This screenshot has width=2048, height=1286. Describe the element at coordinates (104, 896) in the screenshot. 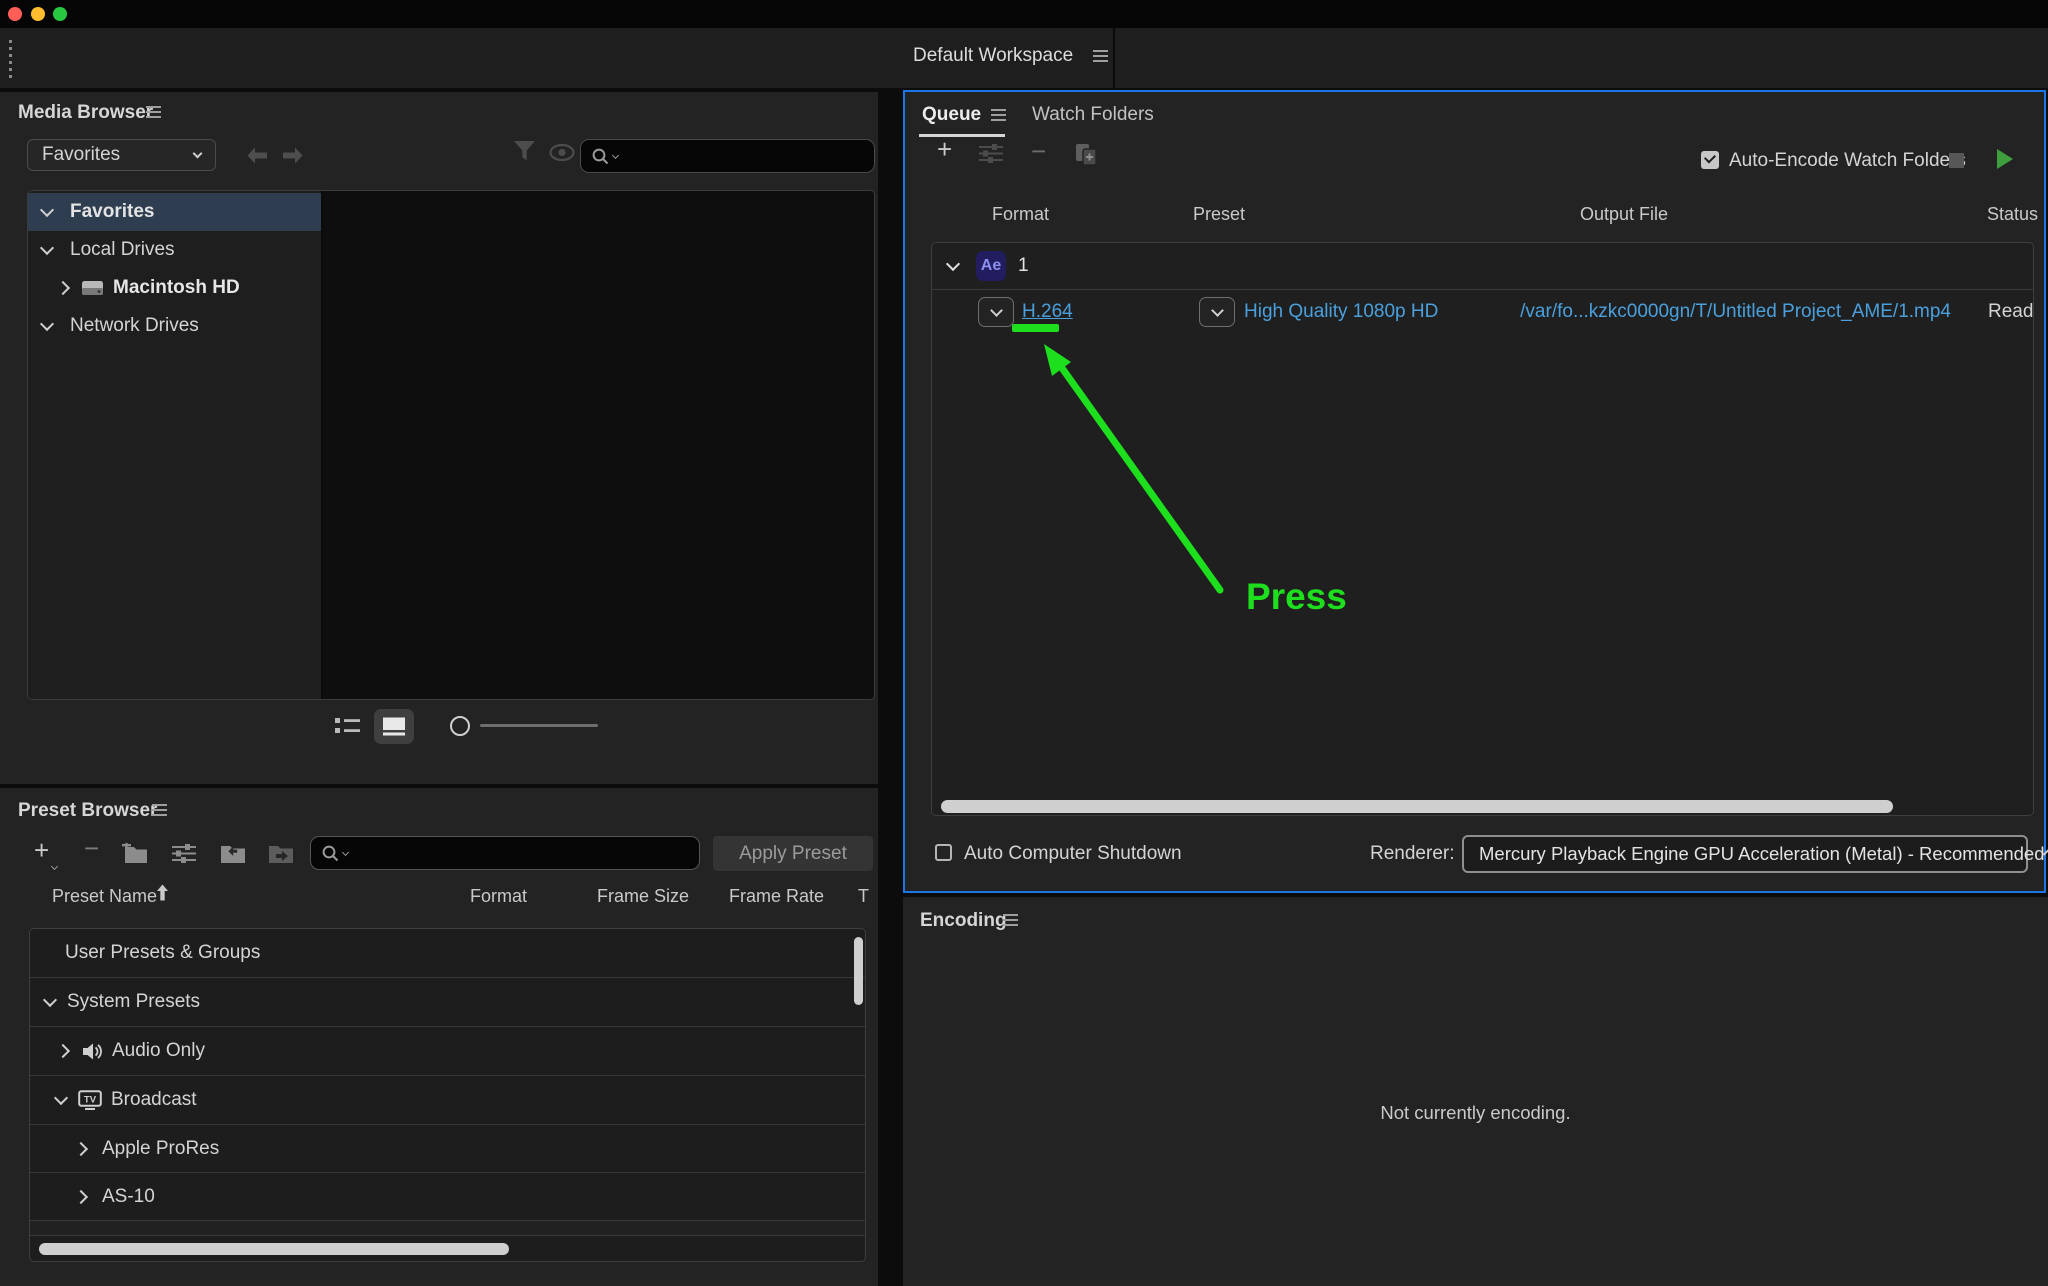

I see `column-preset-name: Preset Name` at that location.